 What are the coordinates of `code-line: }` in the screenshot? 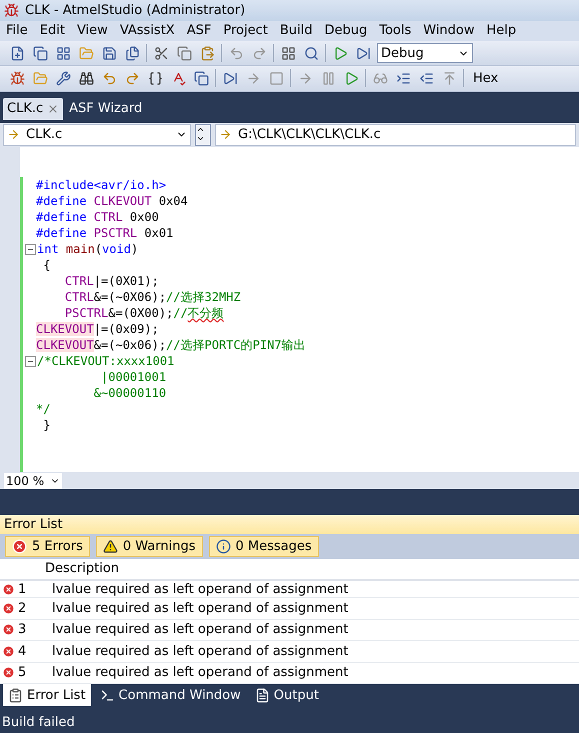 It's located at (46, 425).